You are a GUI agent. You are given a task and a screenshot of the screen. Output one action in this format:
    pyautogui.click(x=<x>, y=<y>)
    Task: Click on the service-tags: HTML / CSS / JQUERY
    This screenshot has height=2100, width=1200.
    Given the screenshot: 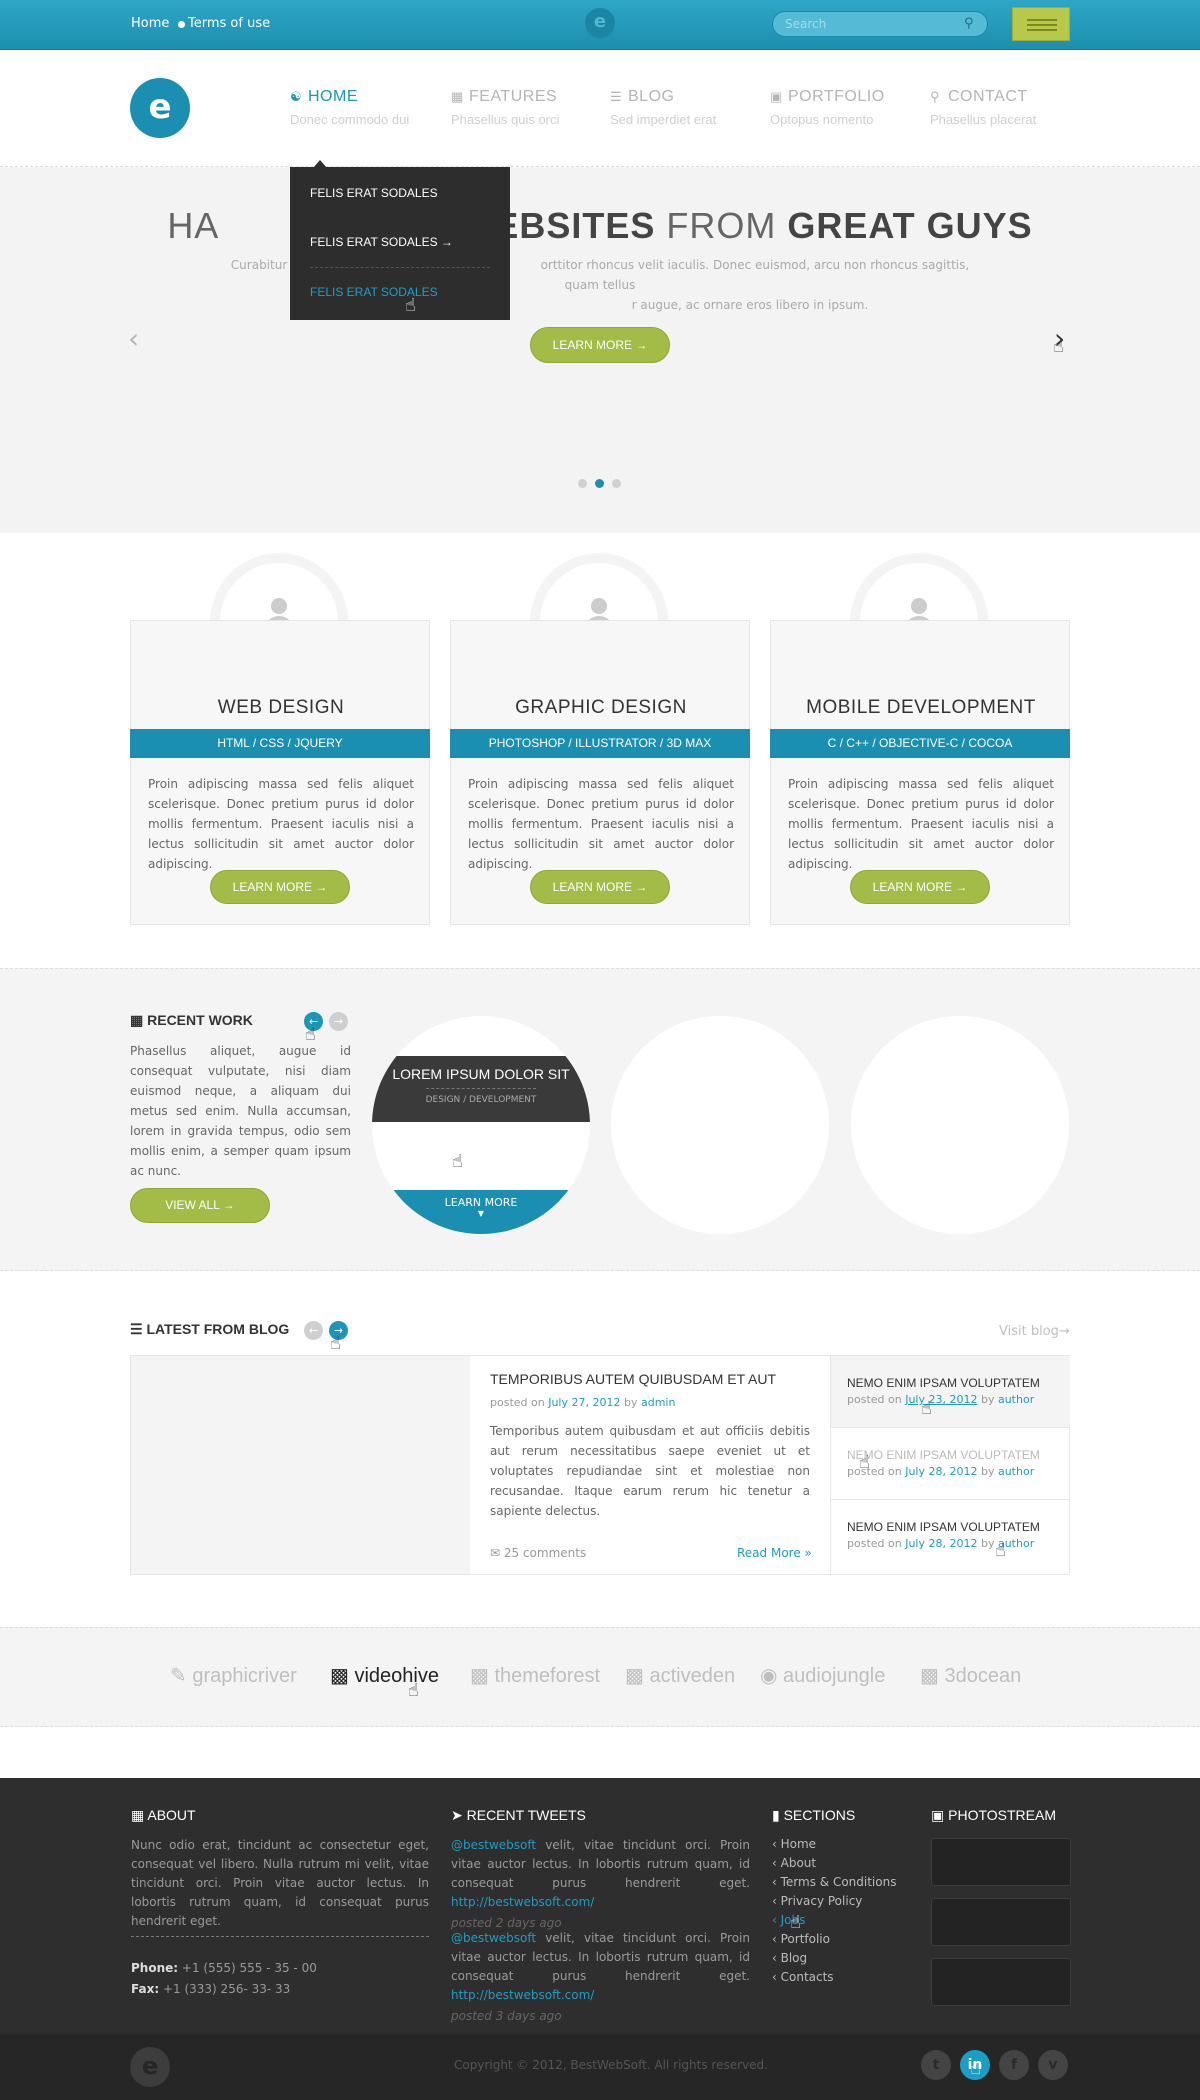 What is the action you would take?
    pyautogui.click(x=280, y=743)
    